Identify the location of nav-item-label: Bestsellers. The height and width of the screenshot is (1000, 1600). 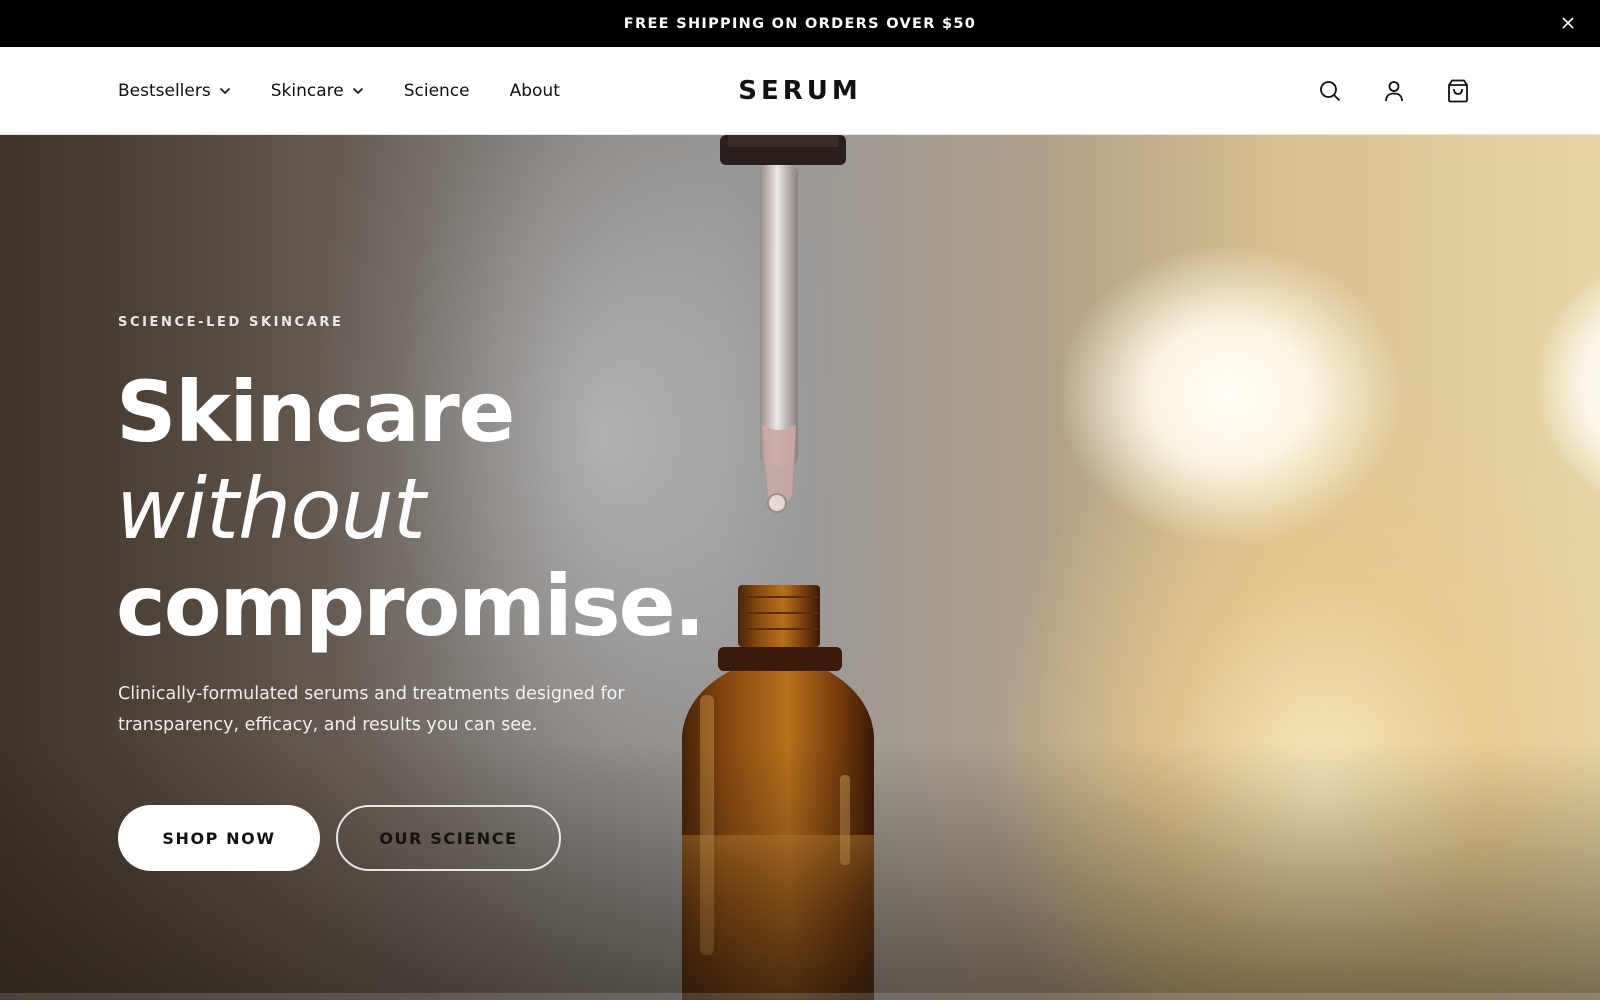
(164, 91).